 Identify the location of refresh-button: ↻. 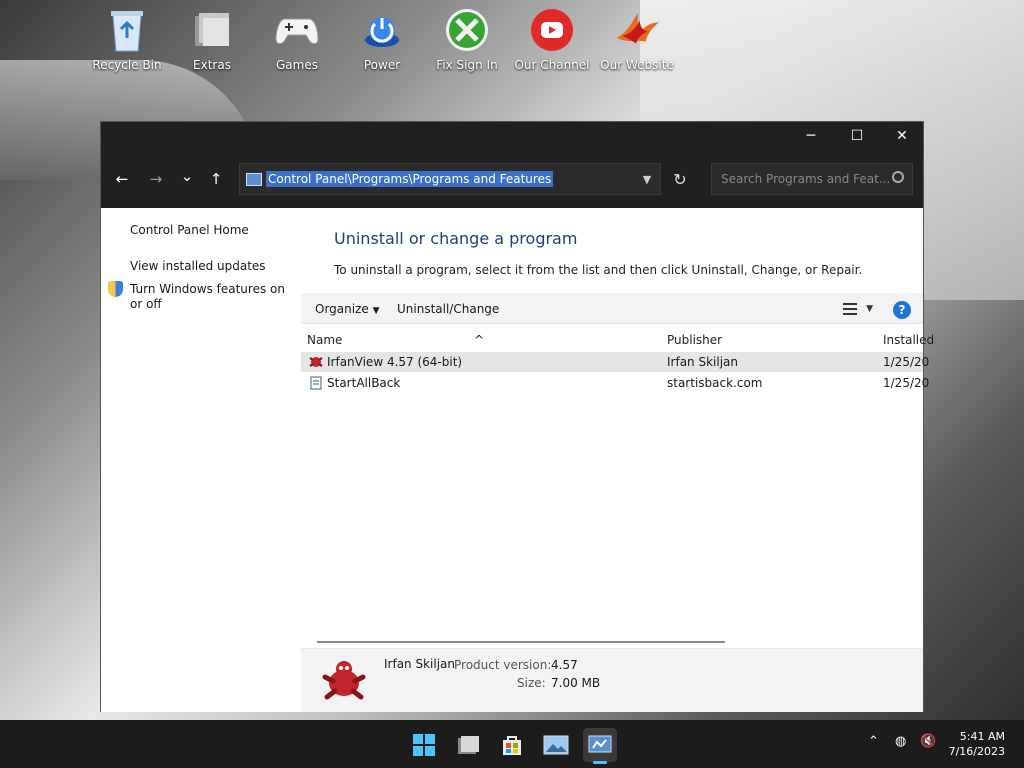
(680, 179).